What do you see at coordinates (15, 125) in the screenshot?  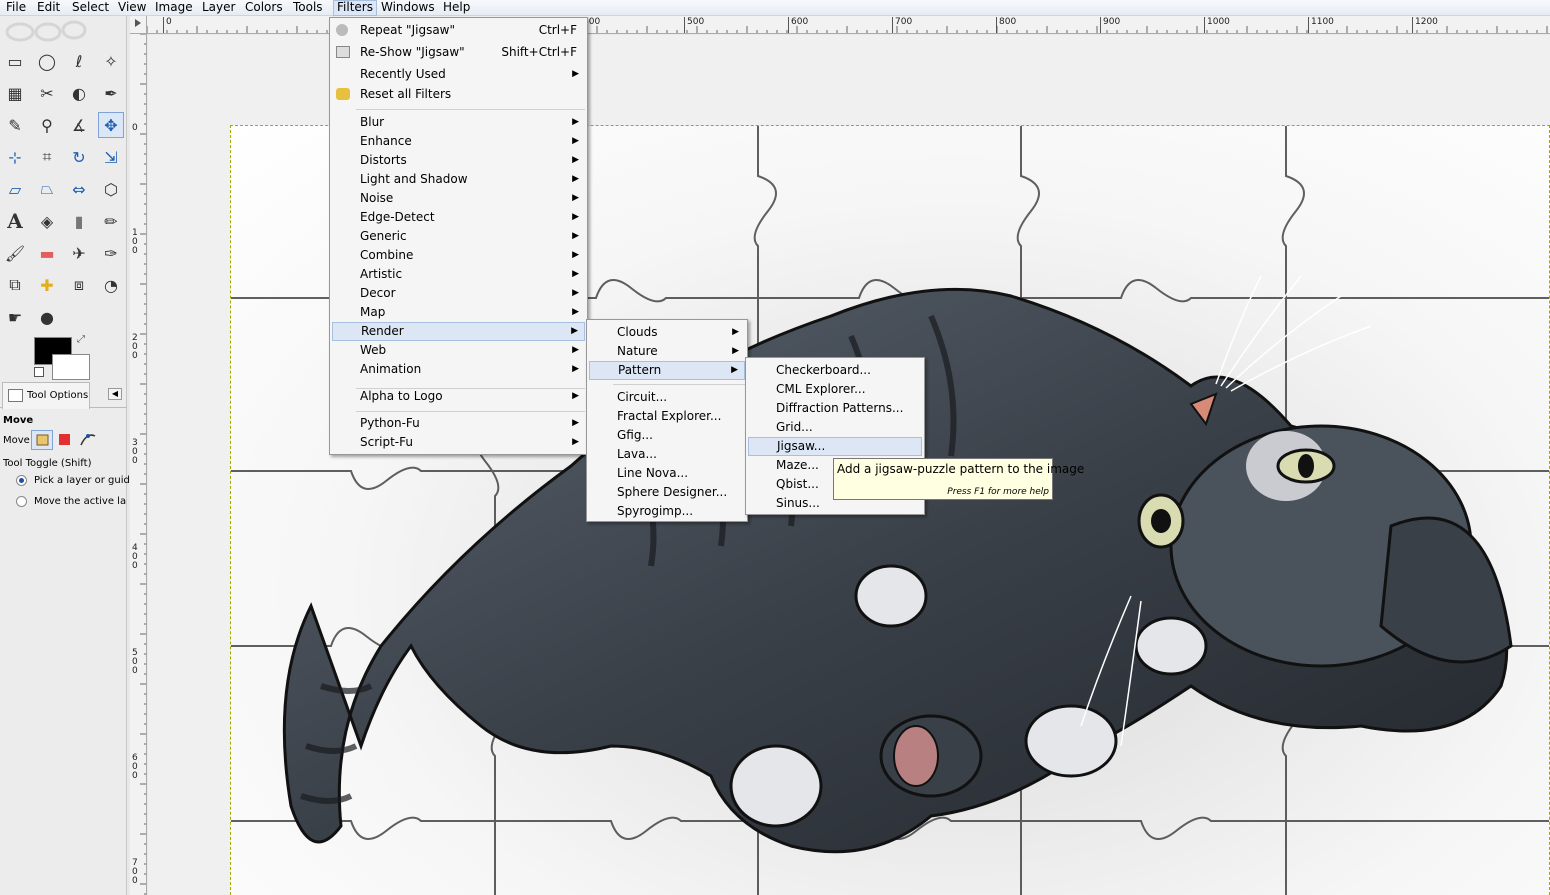 I see `tool-color-picker: ✎` at bounding box center [15, 125].